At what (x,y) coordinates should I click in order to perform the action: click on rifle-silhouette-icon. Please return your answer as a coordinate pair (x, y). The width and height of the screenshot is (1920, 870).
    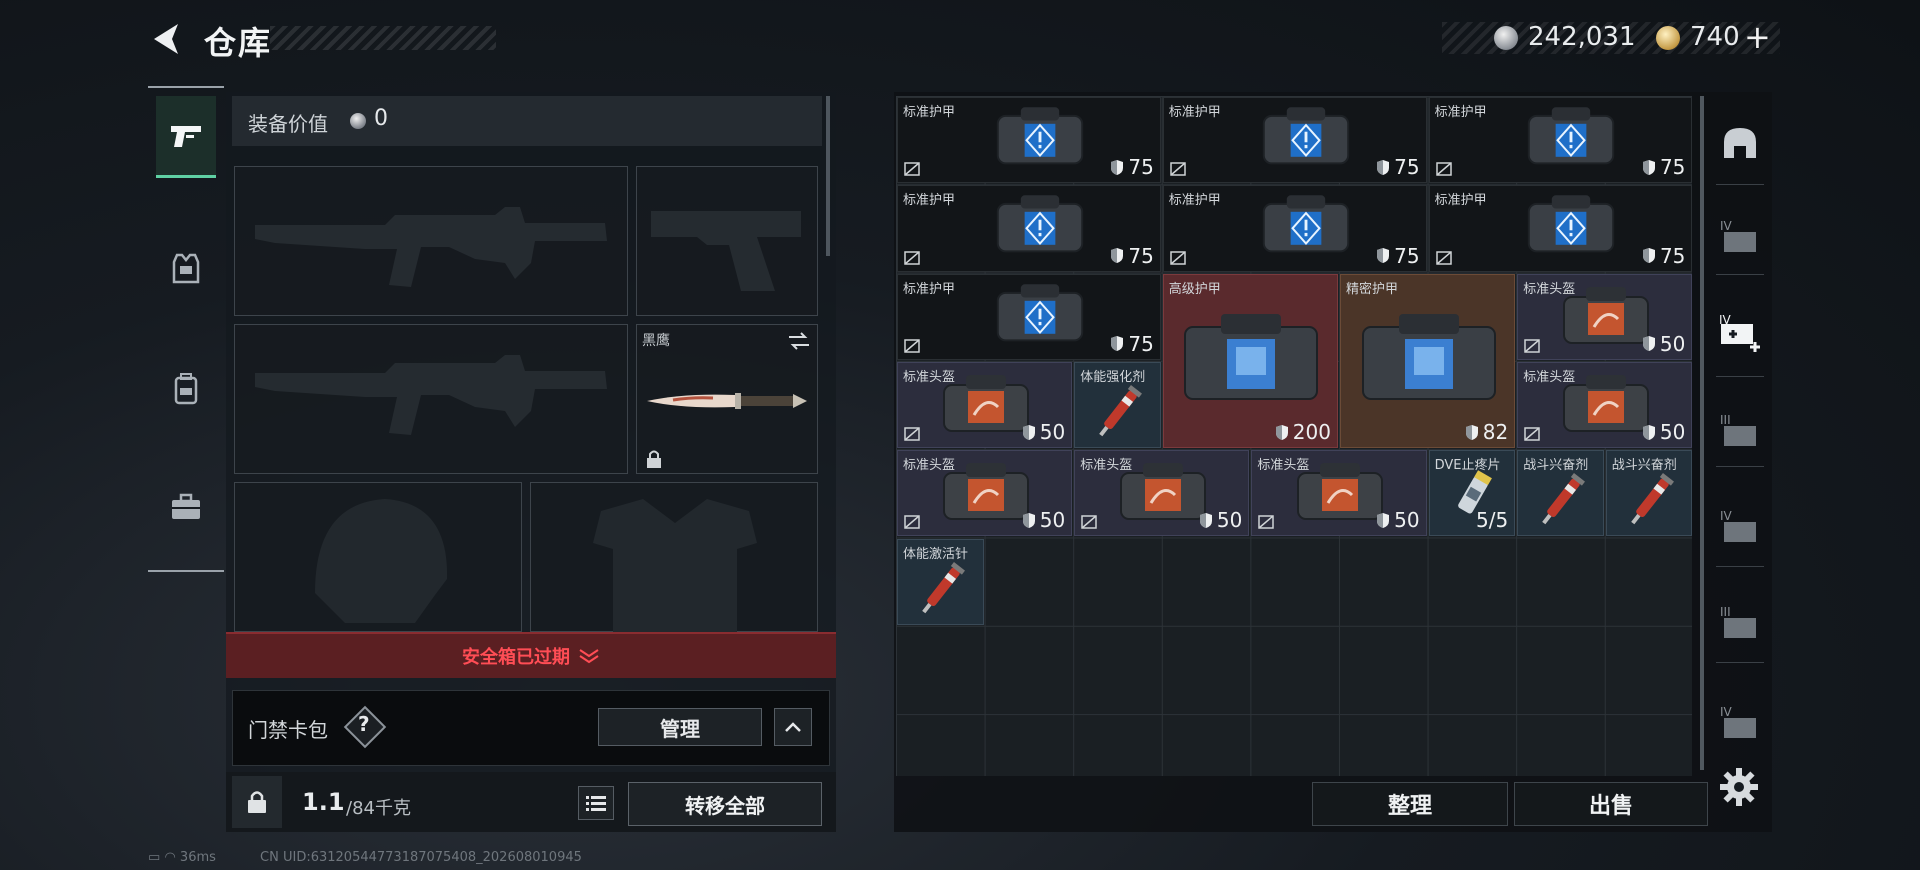
    Looking at the image, I should click on (431, 395).